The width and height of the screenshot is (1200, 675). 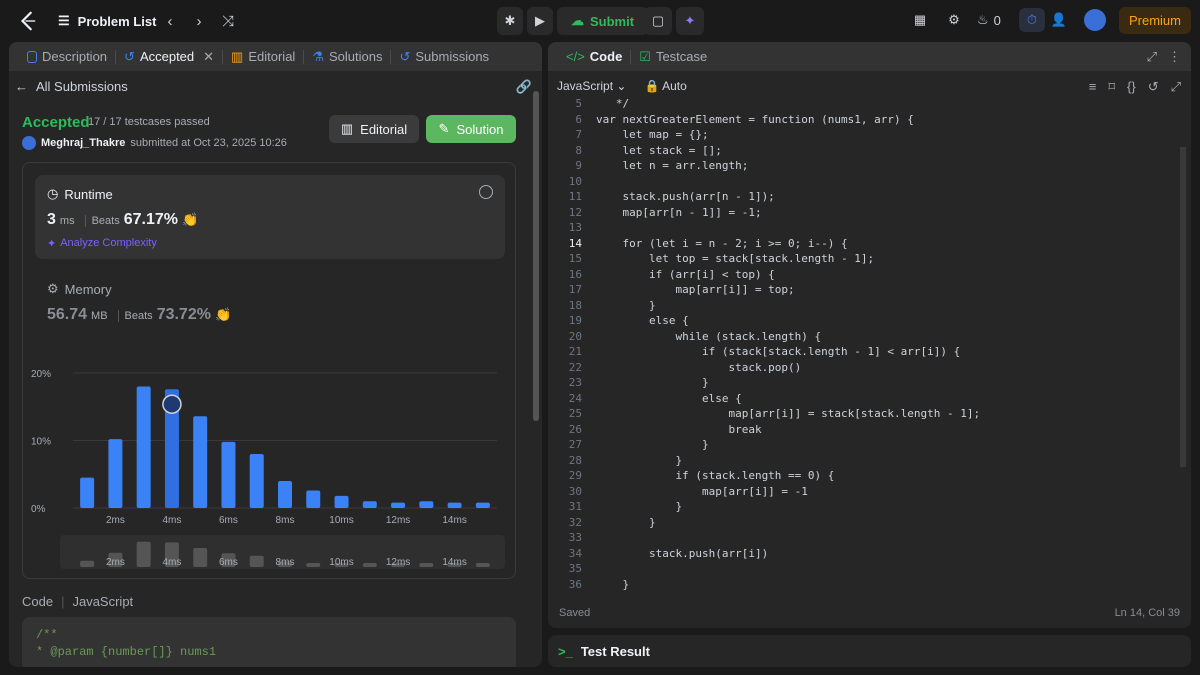 I want to click on code-line: stack.push(arr[n - 1]);, so click(x=685, y=196).